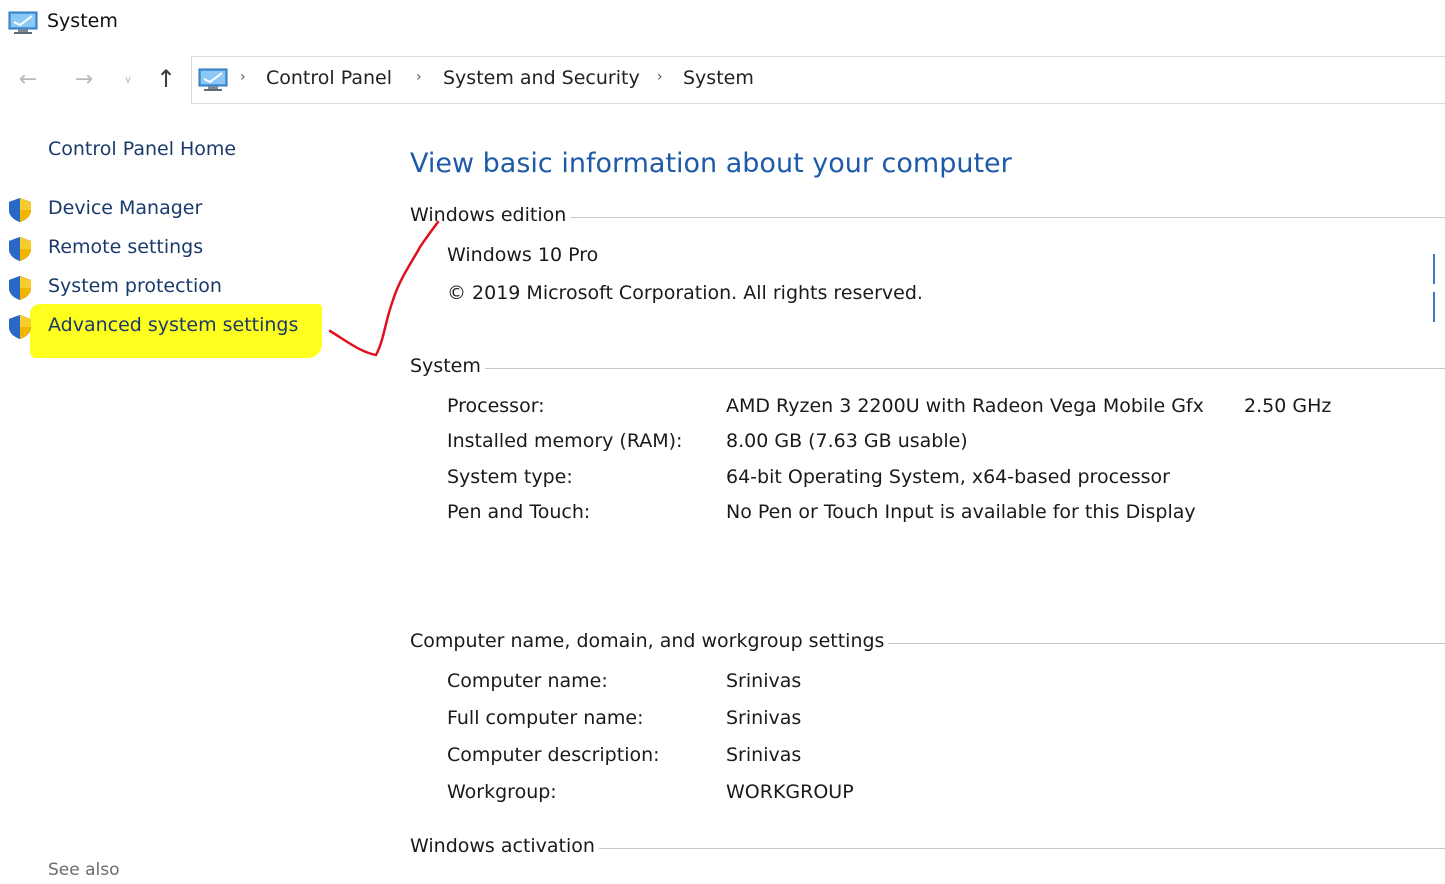 The image size is (1445, 884). I want to click on title-bar: System, so click(722, 23).